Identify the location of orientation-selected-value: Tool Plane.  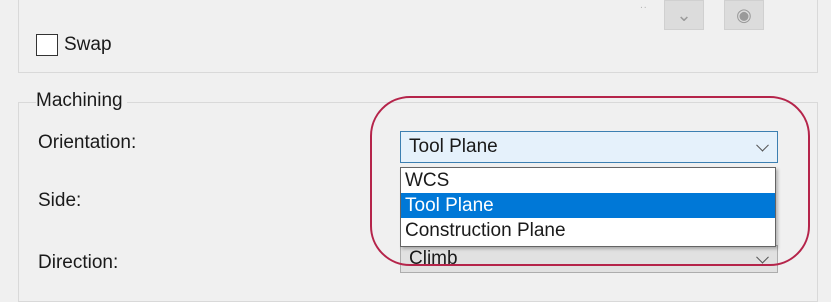
(453, 146).